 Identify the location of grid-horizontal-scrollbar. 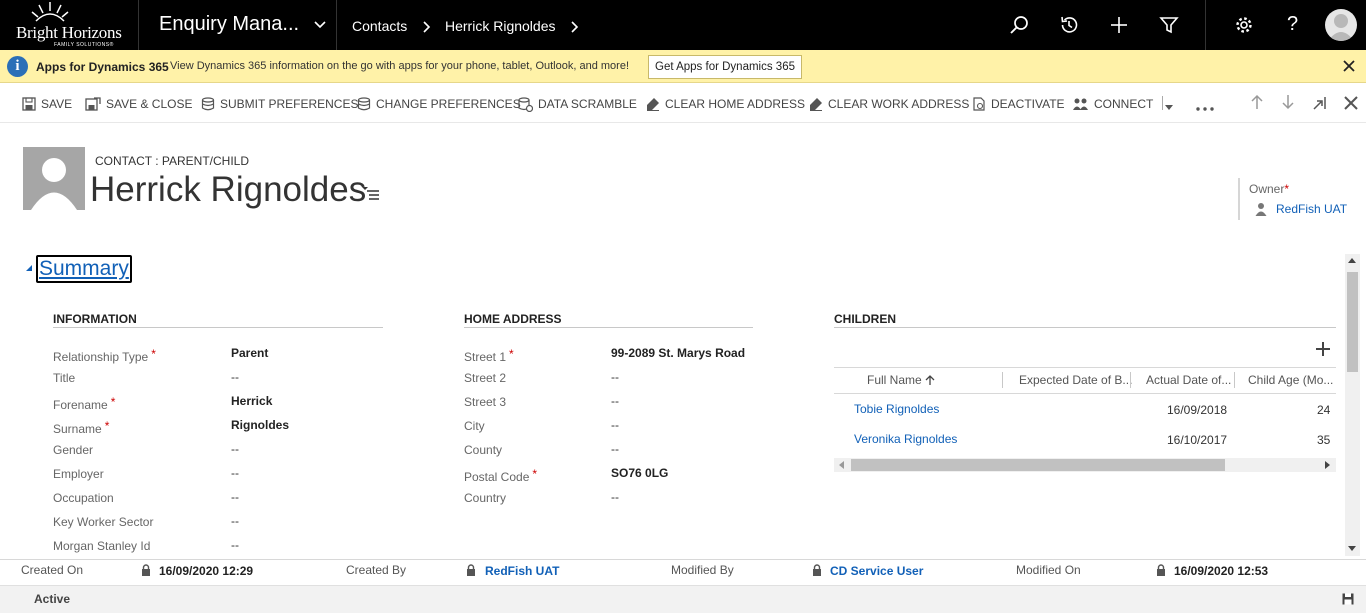
(1085, 465).